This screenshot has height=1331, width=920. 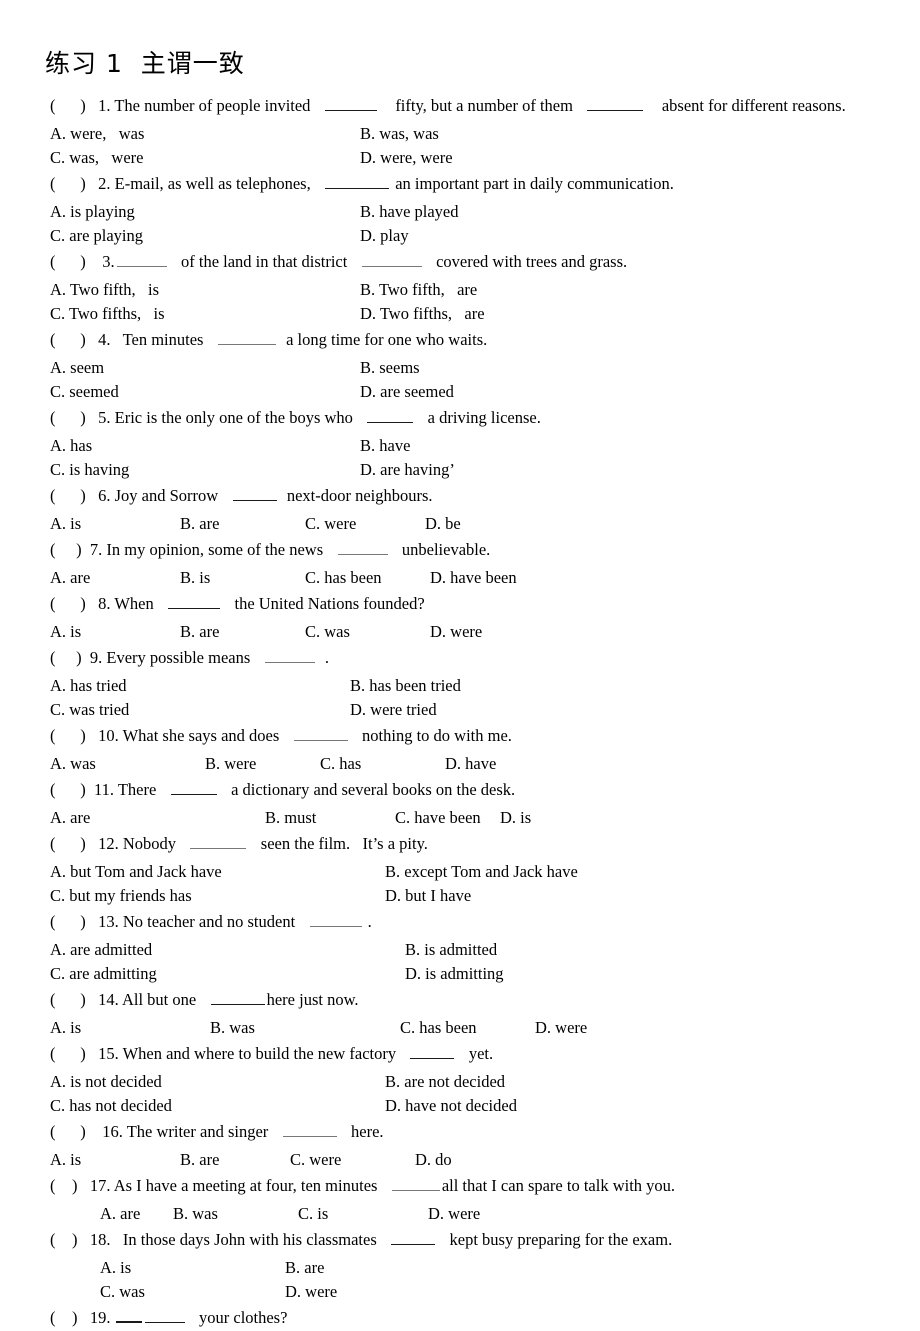 I want to click on option-a-3: A. Two fifth, is, so click(x=205, y=290).